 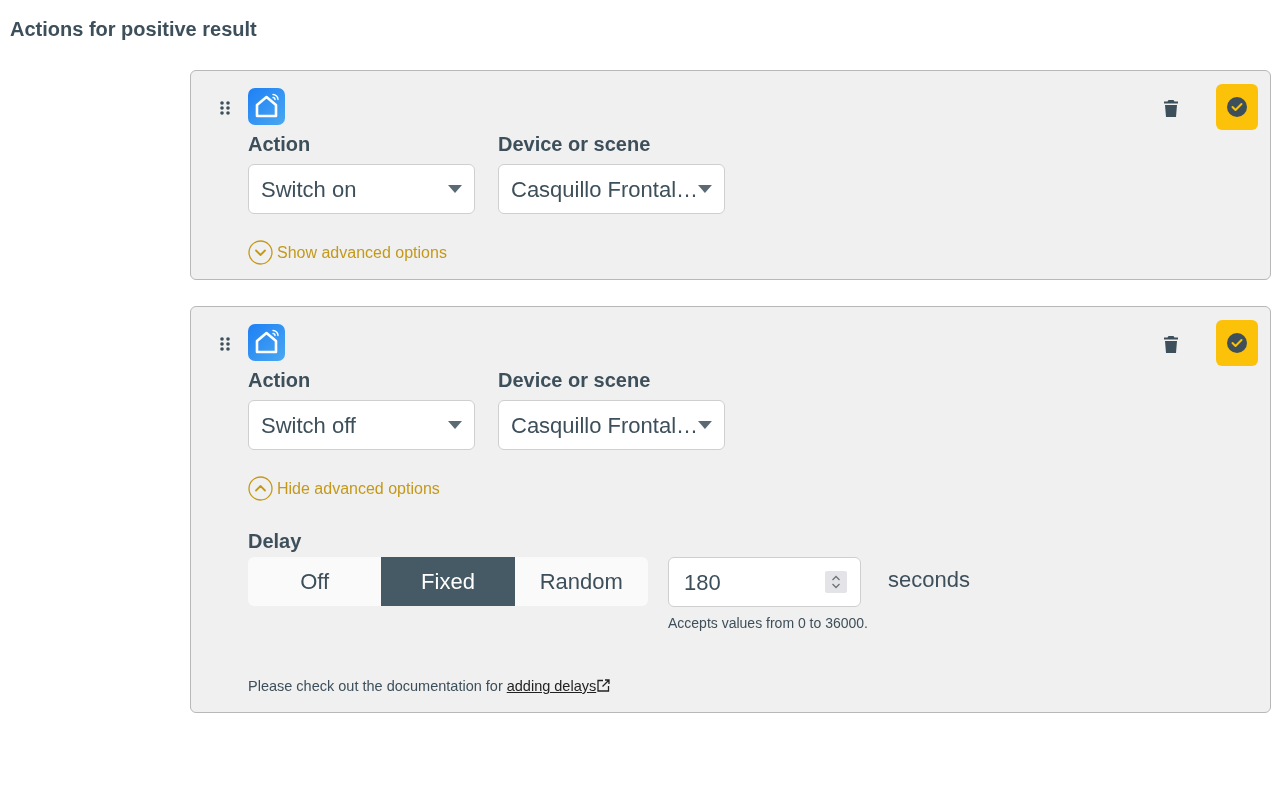 What do you see at coordinates (315, 581) in the screenshot?
I see `delay-option-tab: Off` at bounding box center [315, 581].